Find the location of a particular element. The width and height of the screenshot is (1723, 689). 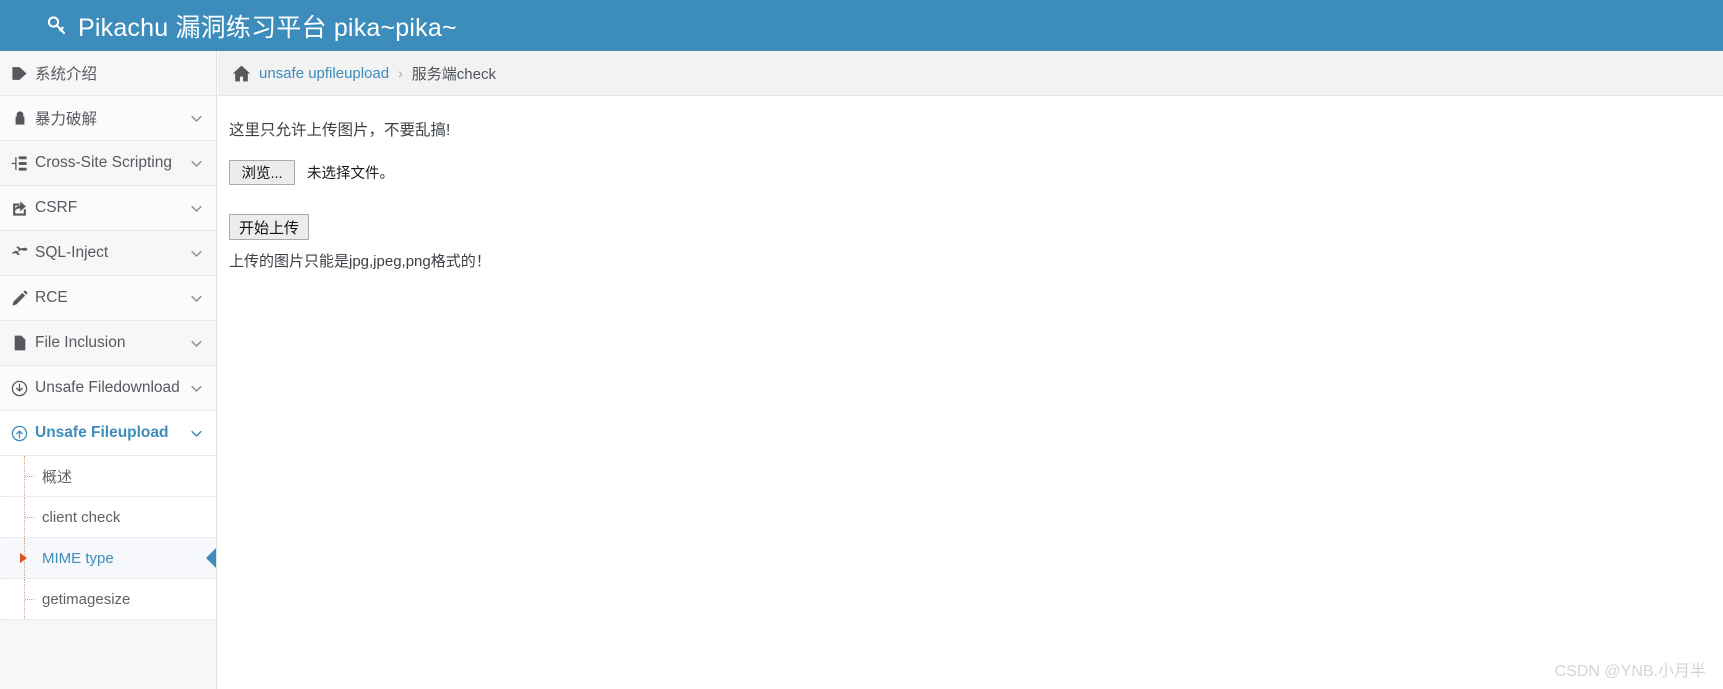

tag-icon is located at coordinates (19, 73).